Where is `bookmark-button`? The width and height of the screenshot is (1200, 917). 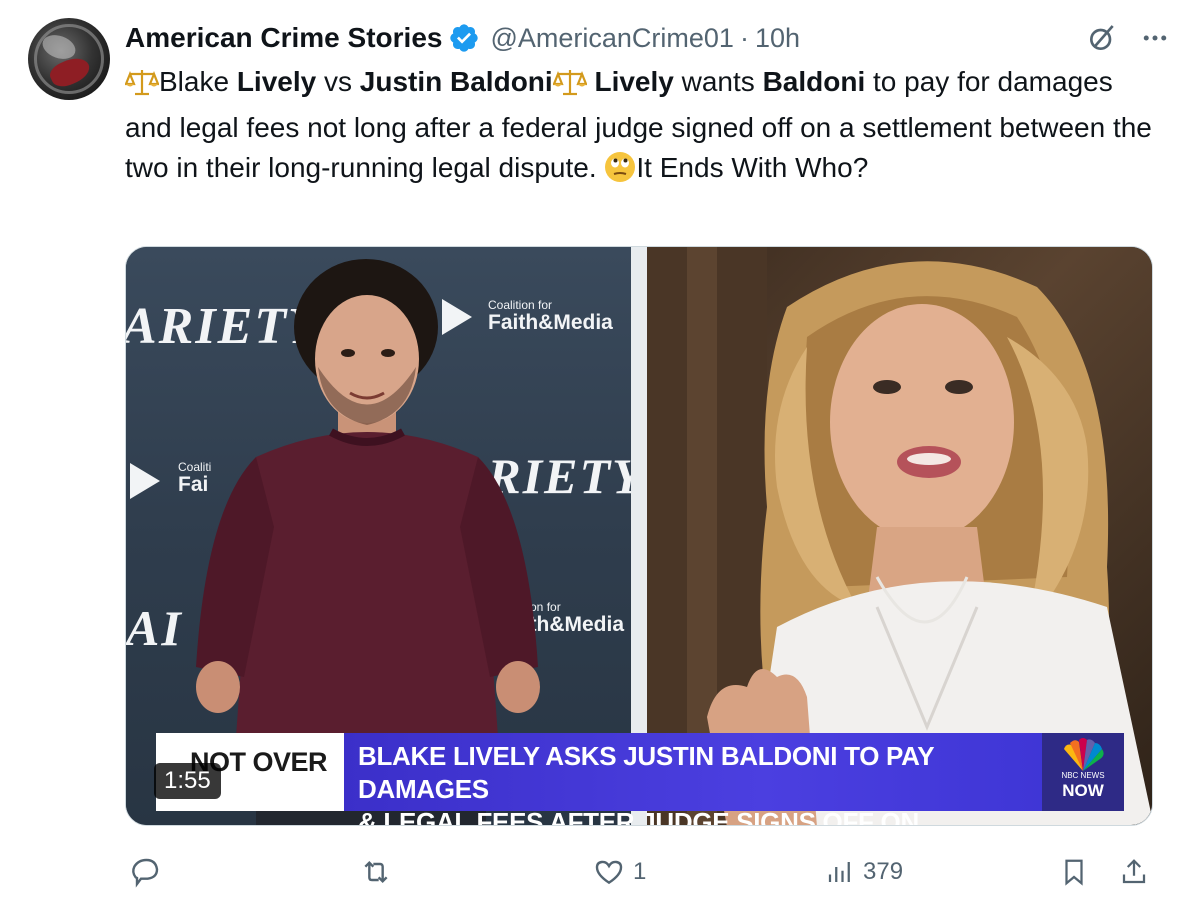
bookmark-button is located at coordinates (1074, 872).